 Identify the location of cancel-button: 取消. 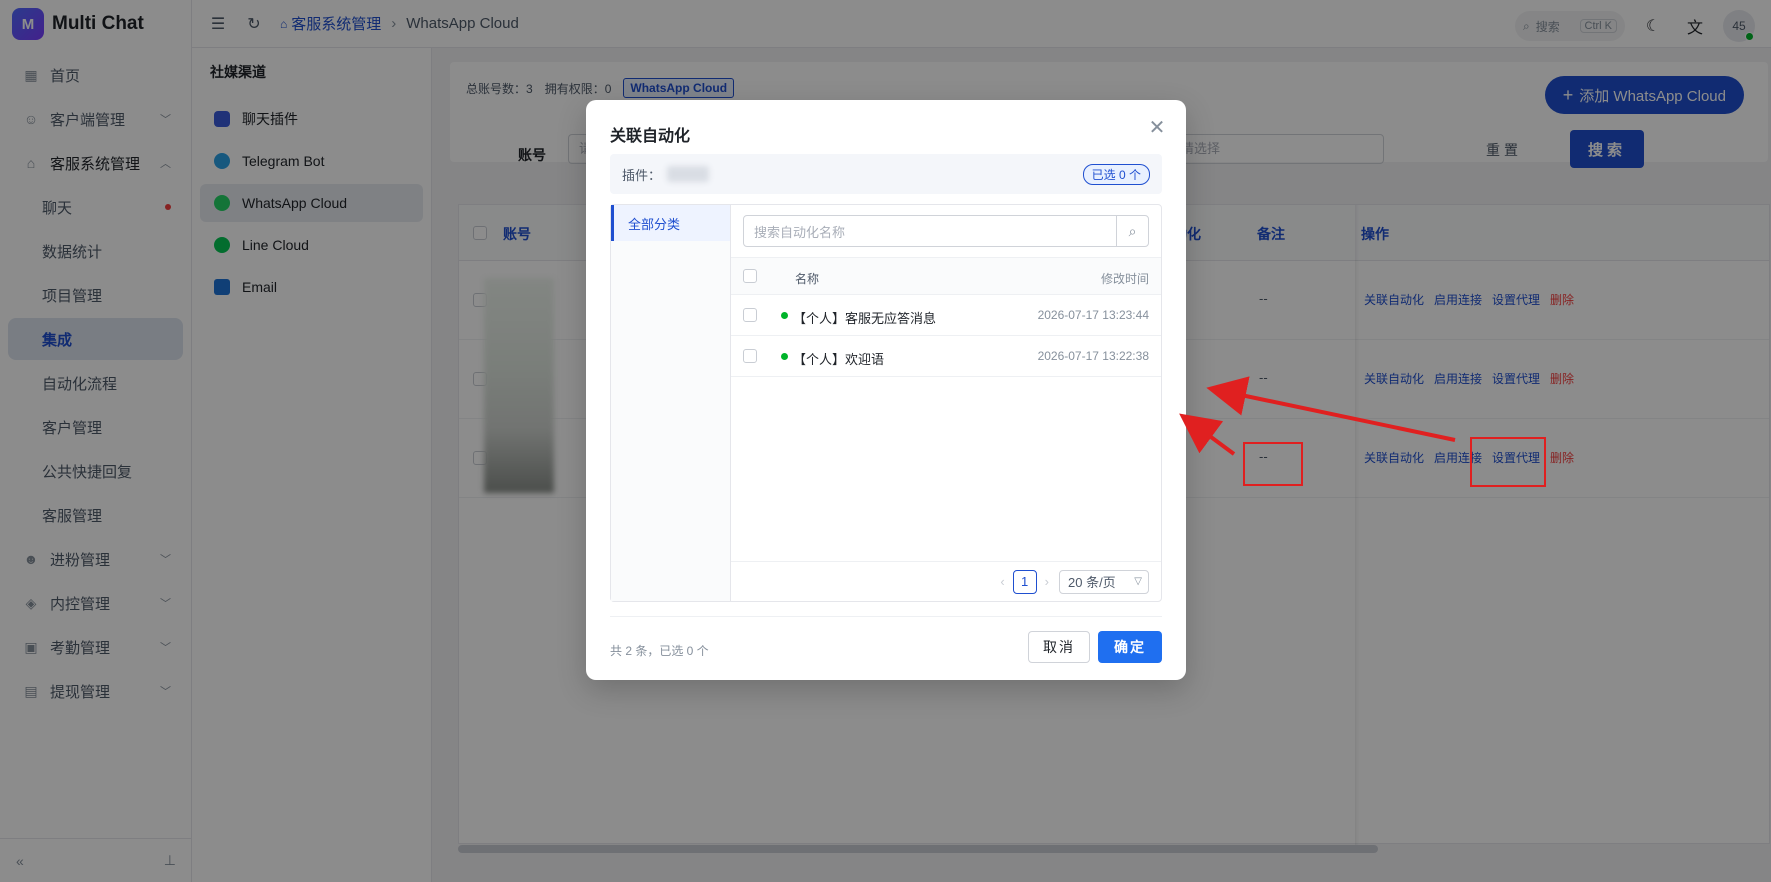
(1059, 647).